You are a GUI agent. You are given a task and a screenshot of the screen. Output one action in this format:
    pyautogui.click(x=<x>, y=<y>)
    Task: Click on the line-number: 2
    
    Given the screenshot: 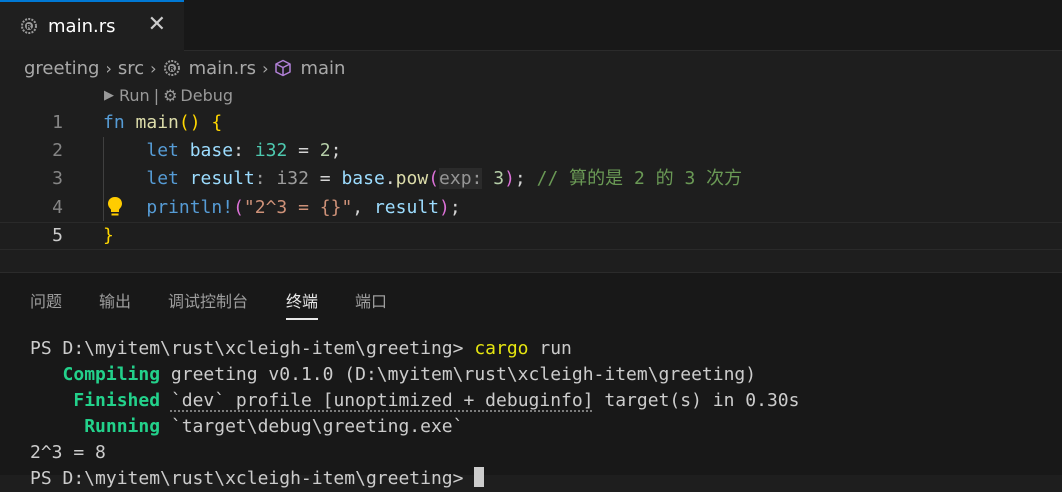 What is the action you would take?
    pyautogui.click(x=57, y=150)
    